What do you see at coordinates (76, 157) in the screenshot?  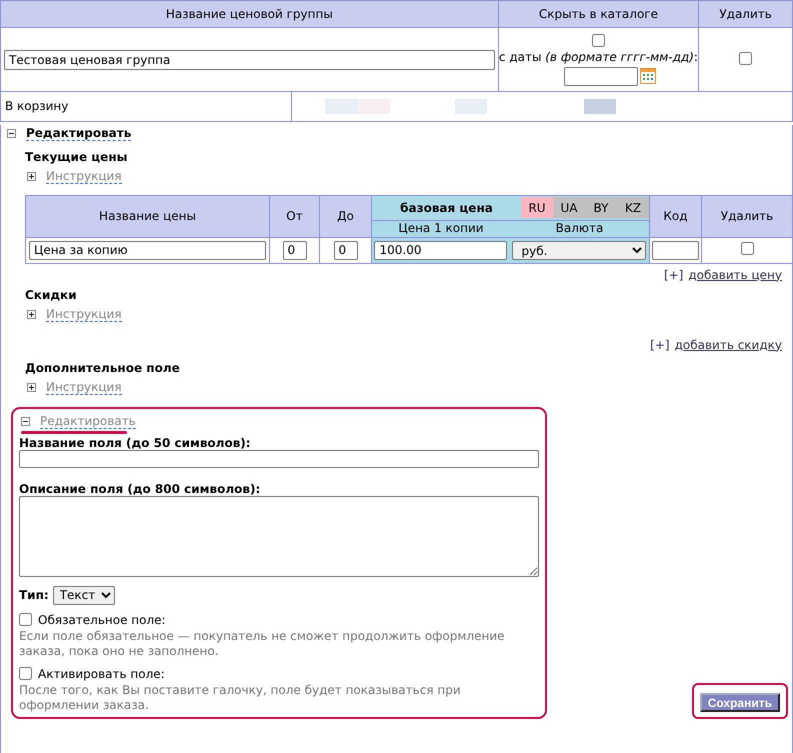 I see `section-title: Текущие цены` at bounding box center [76, 157].